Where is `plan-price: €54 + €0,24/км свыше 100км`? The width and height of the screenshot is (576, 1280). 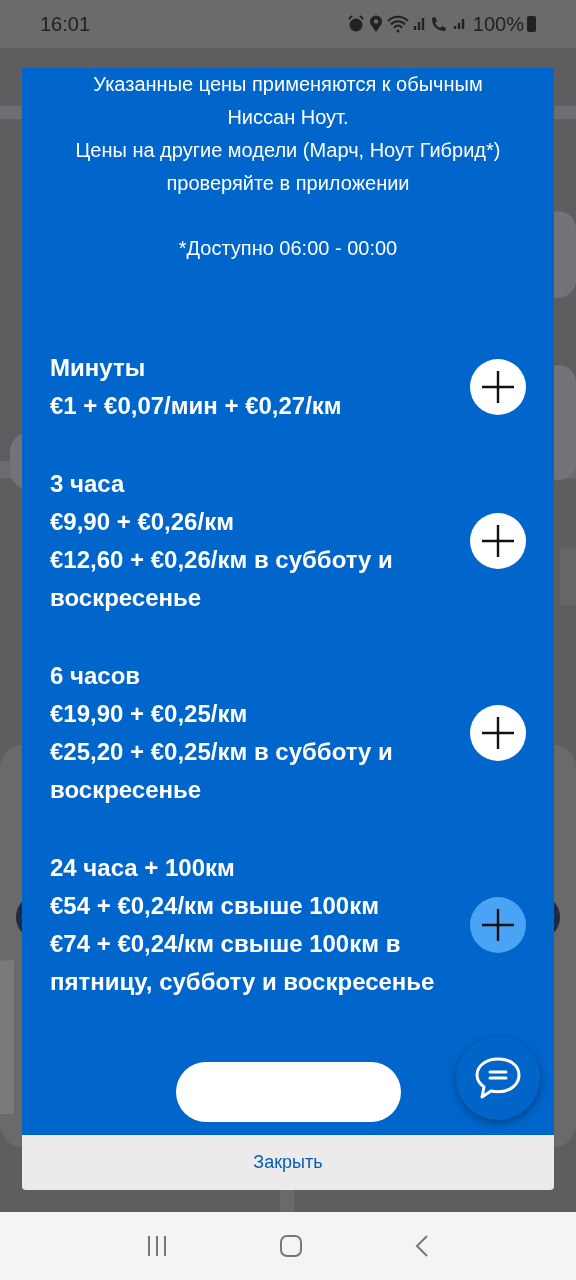 plan-price: €54 + €0,24/км свыше 100км is located at coordinates (215, 906).